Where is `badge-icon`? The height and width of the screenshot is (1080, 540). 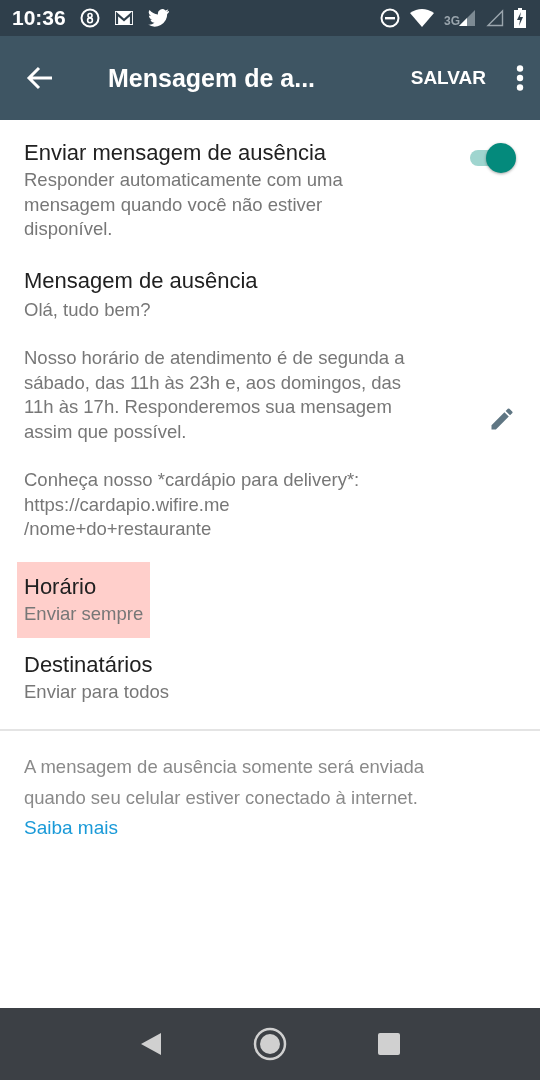
badge-icon is located at coordinates (89, 18).